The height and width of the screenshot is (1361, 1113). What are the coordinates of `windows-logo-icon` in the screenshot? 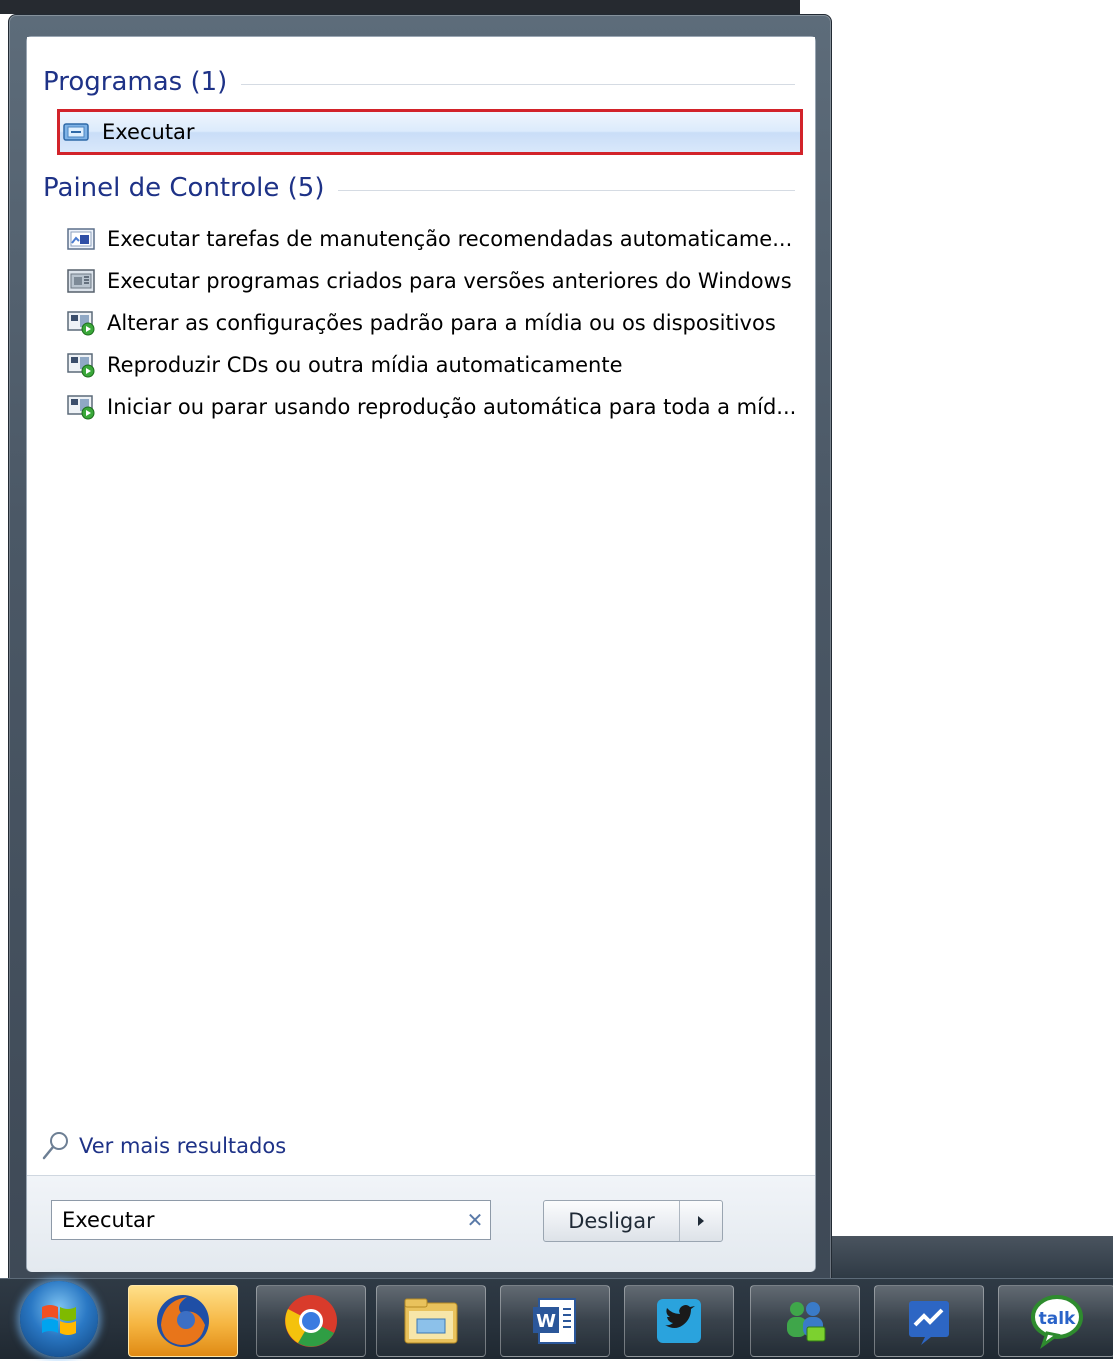 It's located at (59, 1320).